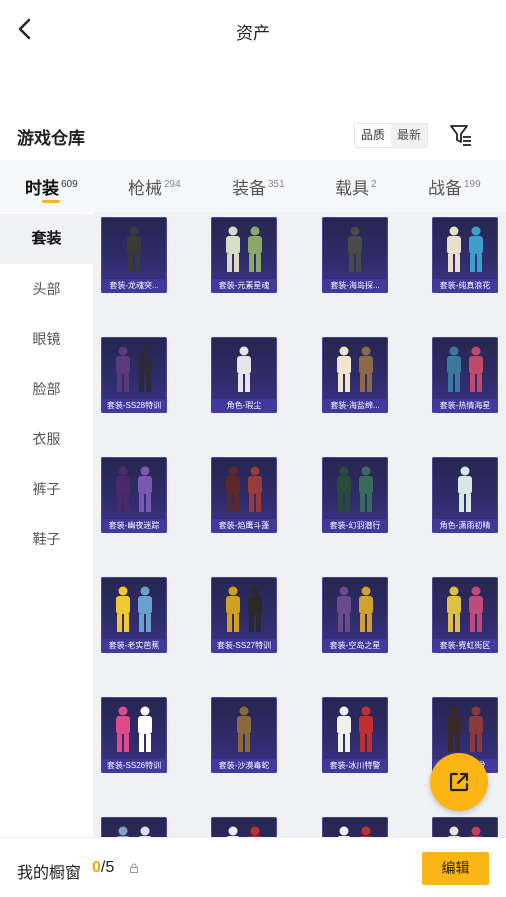  Describe the element at coordinates (46, 439) in the screenshot. I see `sidebar-item-clothes: 衣服` at that location.